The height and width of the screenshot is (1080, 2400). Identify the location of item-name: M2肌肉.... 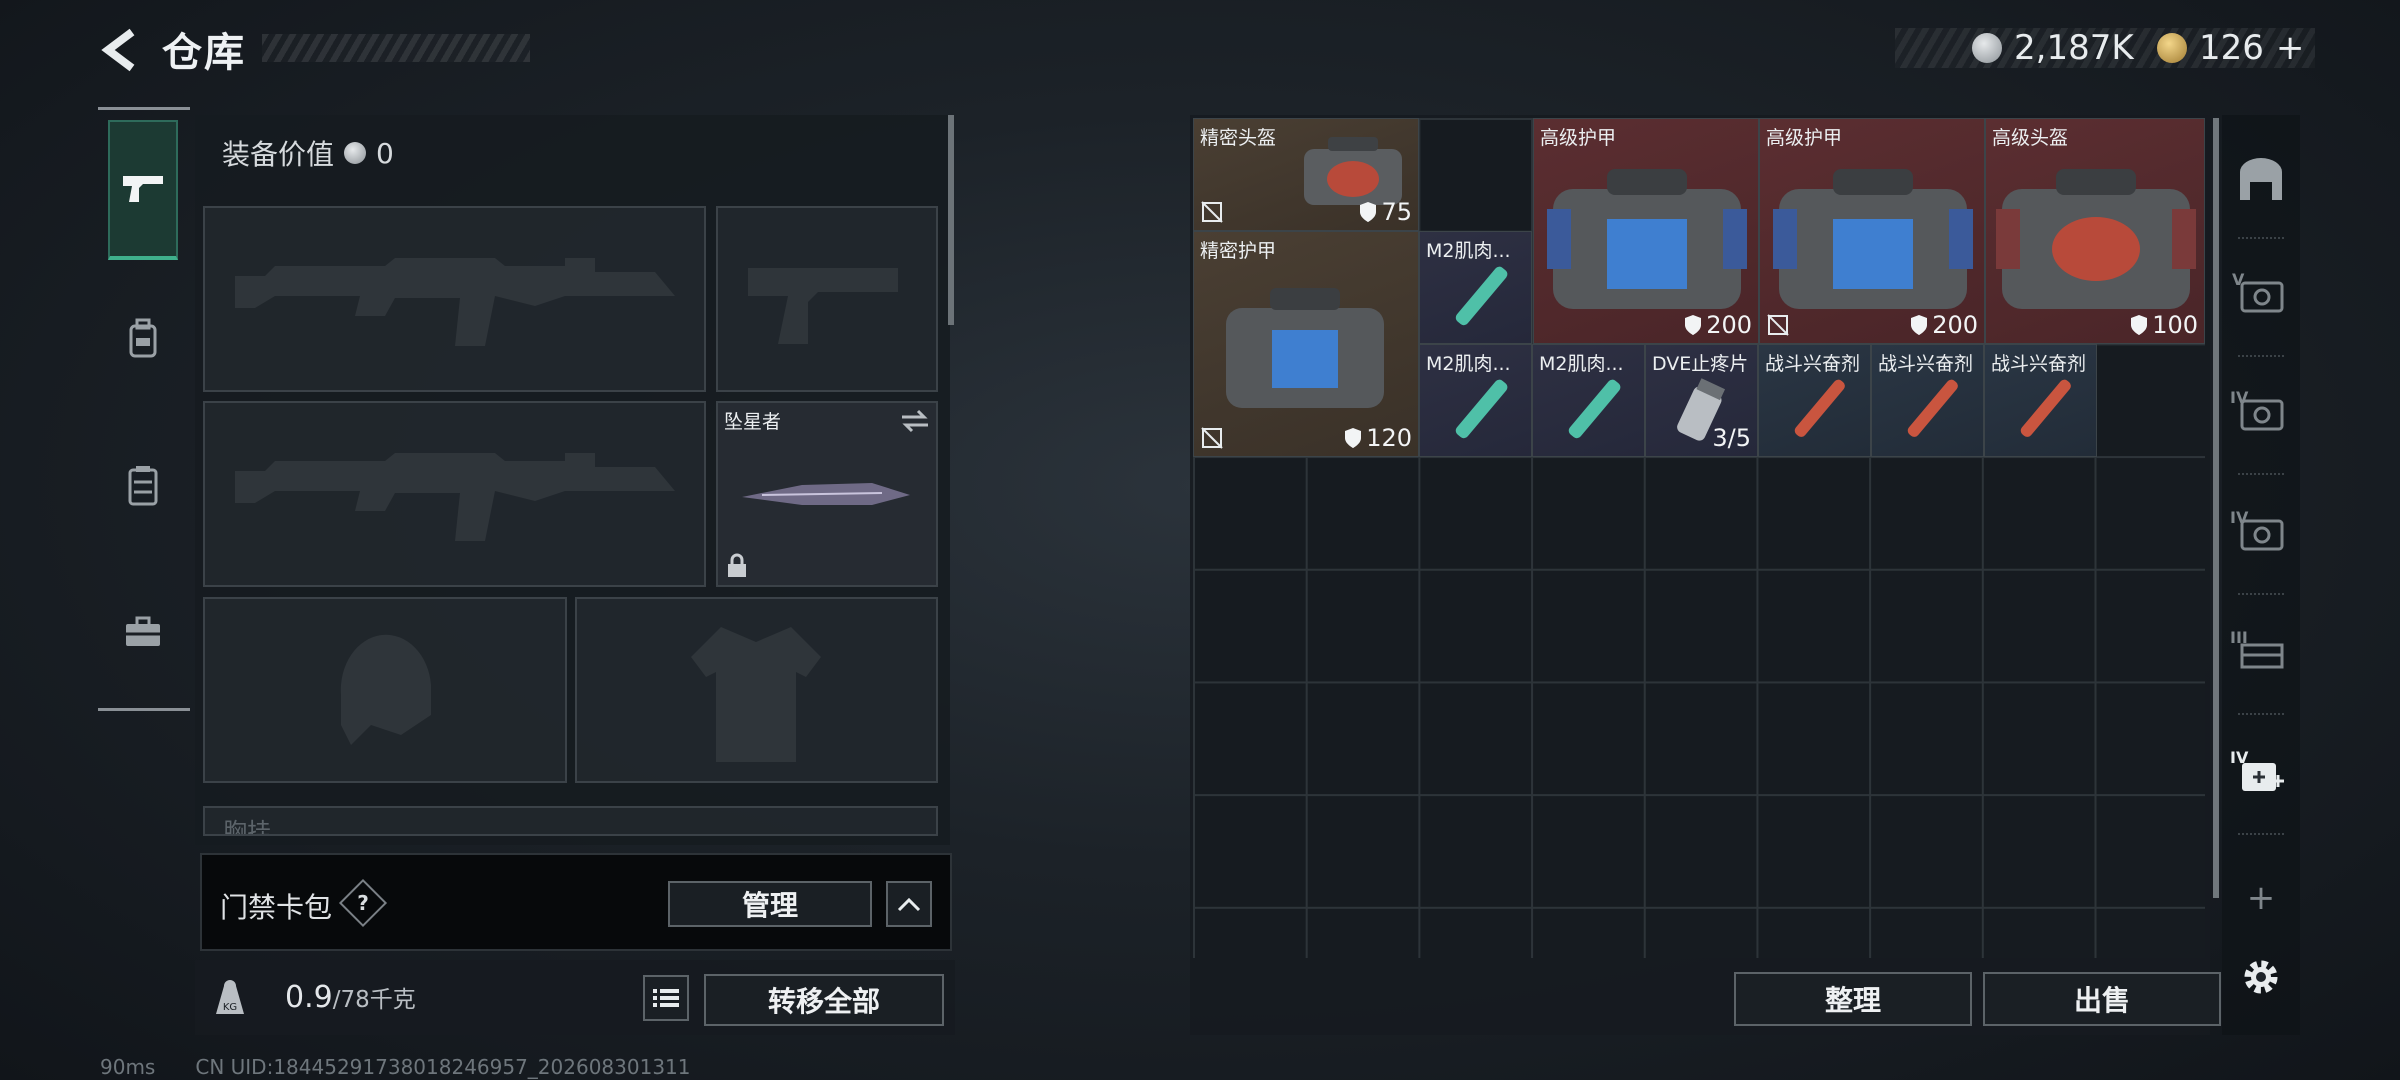
(1468, 251).